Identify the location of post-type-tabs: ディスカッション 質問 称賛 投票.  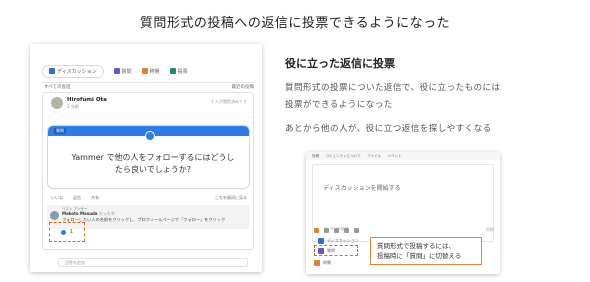
(148, 71).